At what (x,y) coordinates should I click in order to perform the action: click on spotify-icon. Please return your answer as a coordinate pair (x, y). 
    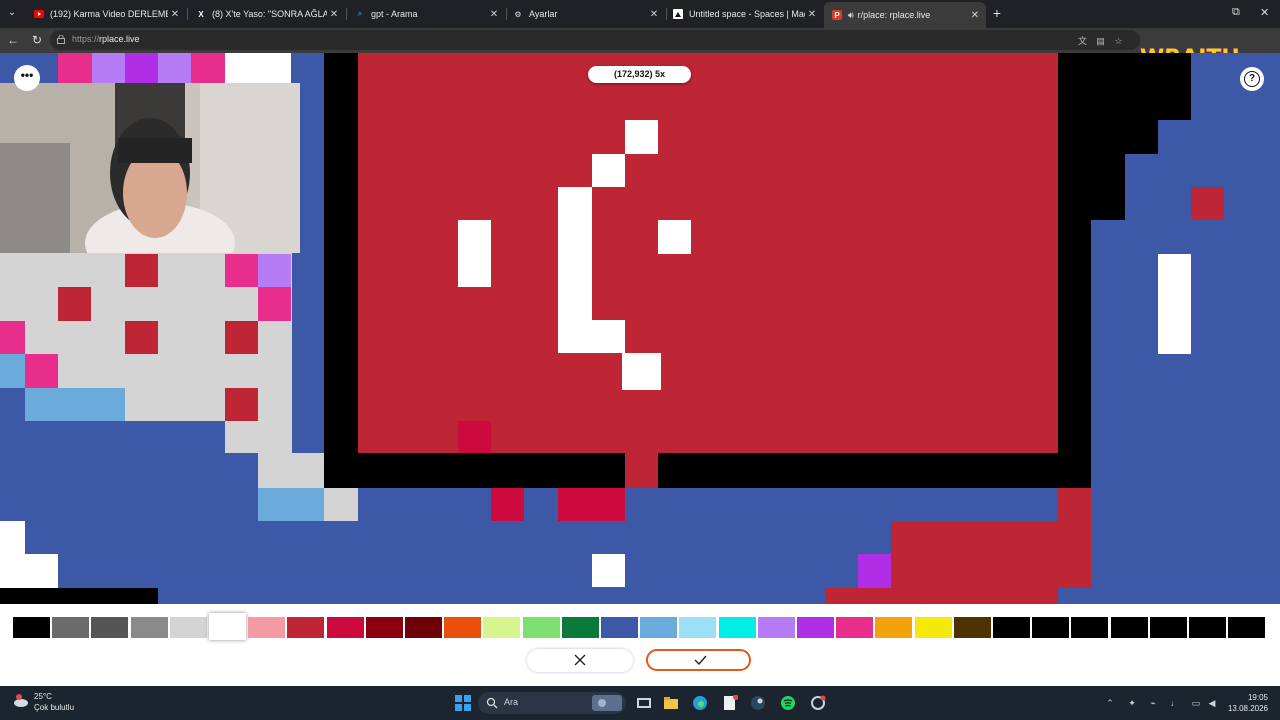
    Looking at the image, I should click on (788, 703).